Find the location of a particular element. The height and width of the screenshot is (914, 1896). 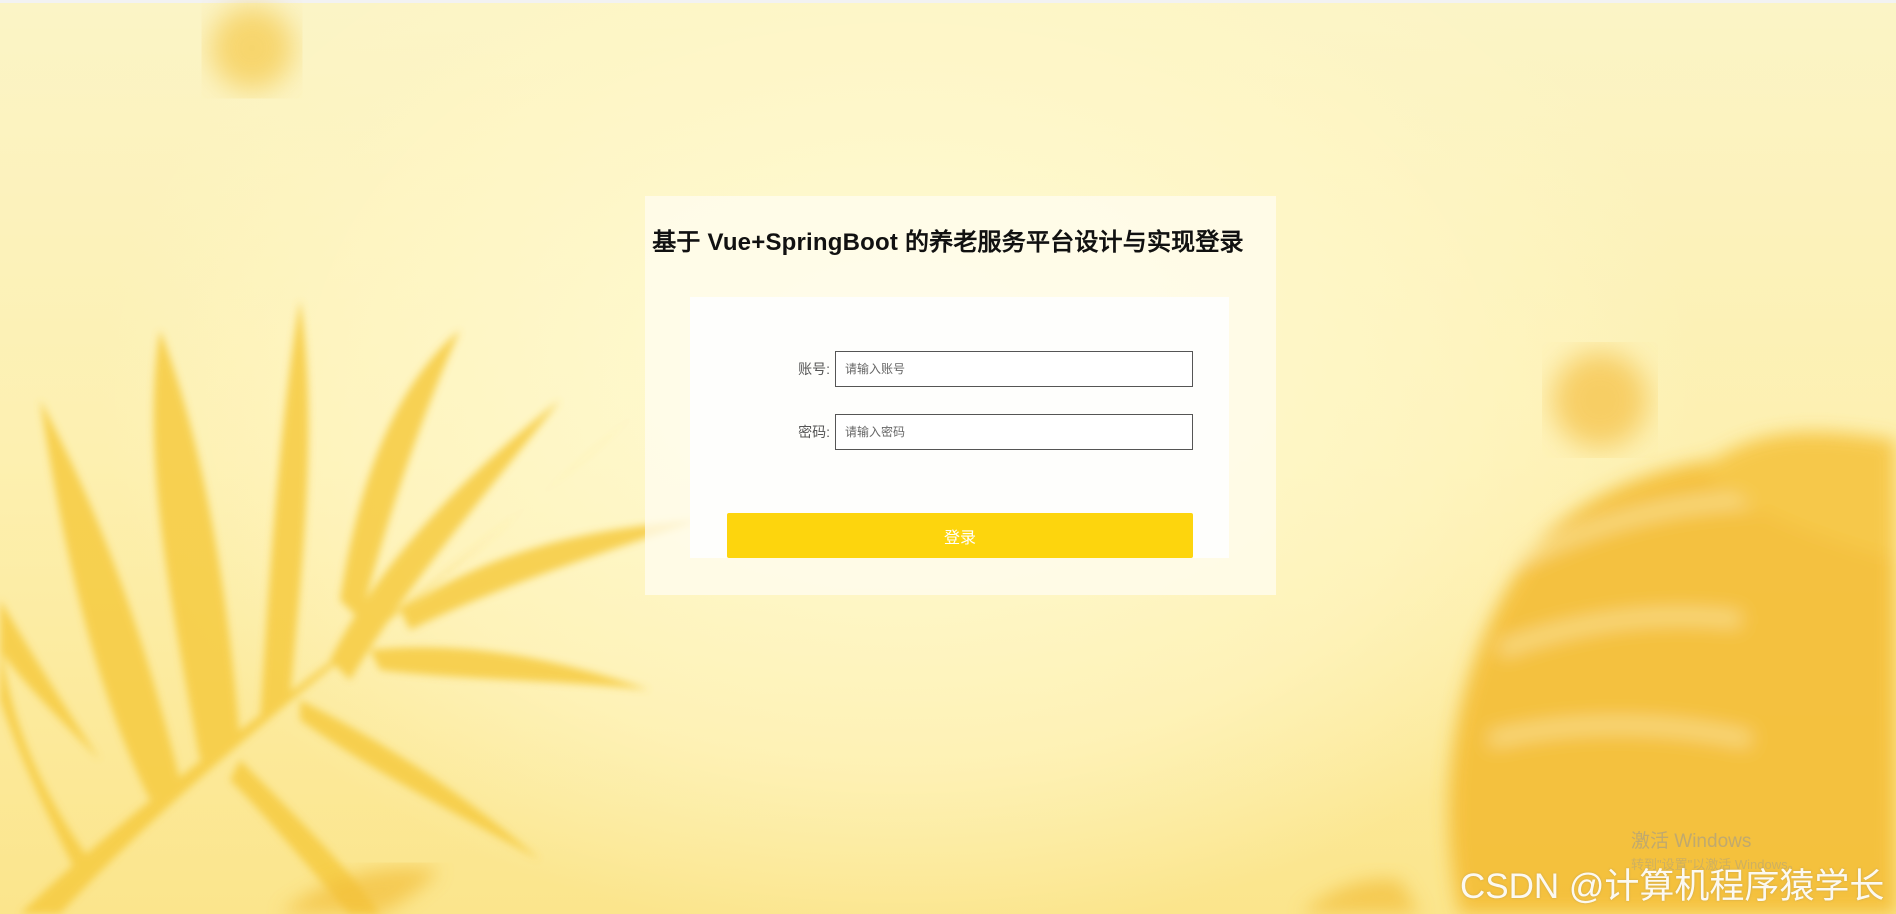

password-input is located at coordinates (1014, 432).